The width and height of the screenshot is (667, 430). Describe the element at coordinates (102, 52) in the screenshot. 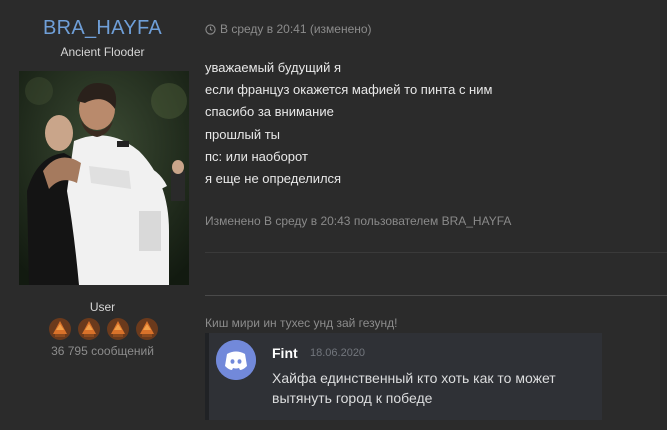

I see `user-title: Ancient Flooder` at that location.